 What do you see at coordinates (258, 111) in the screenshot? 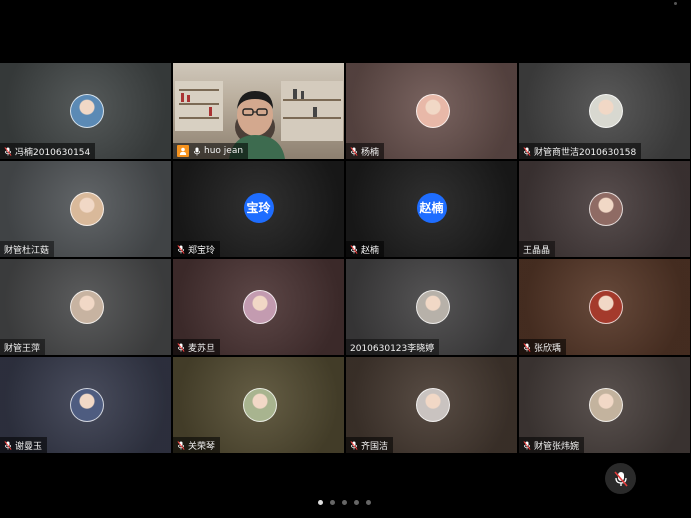
I see `active-speaker-tile: huo jean` at bounding box center [258, 111].